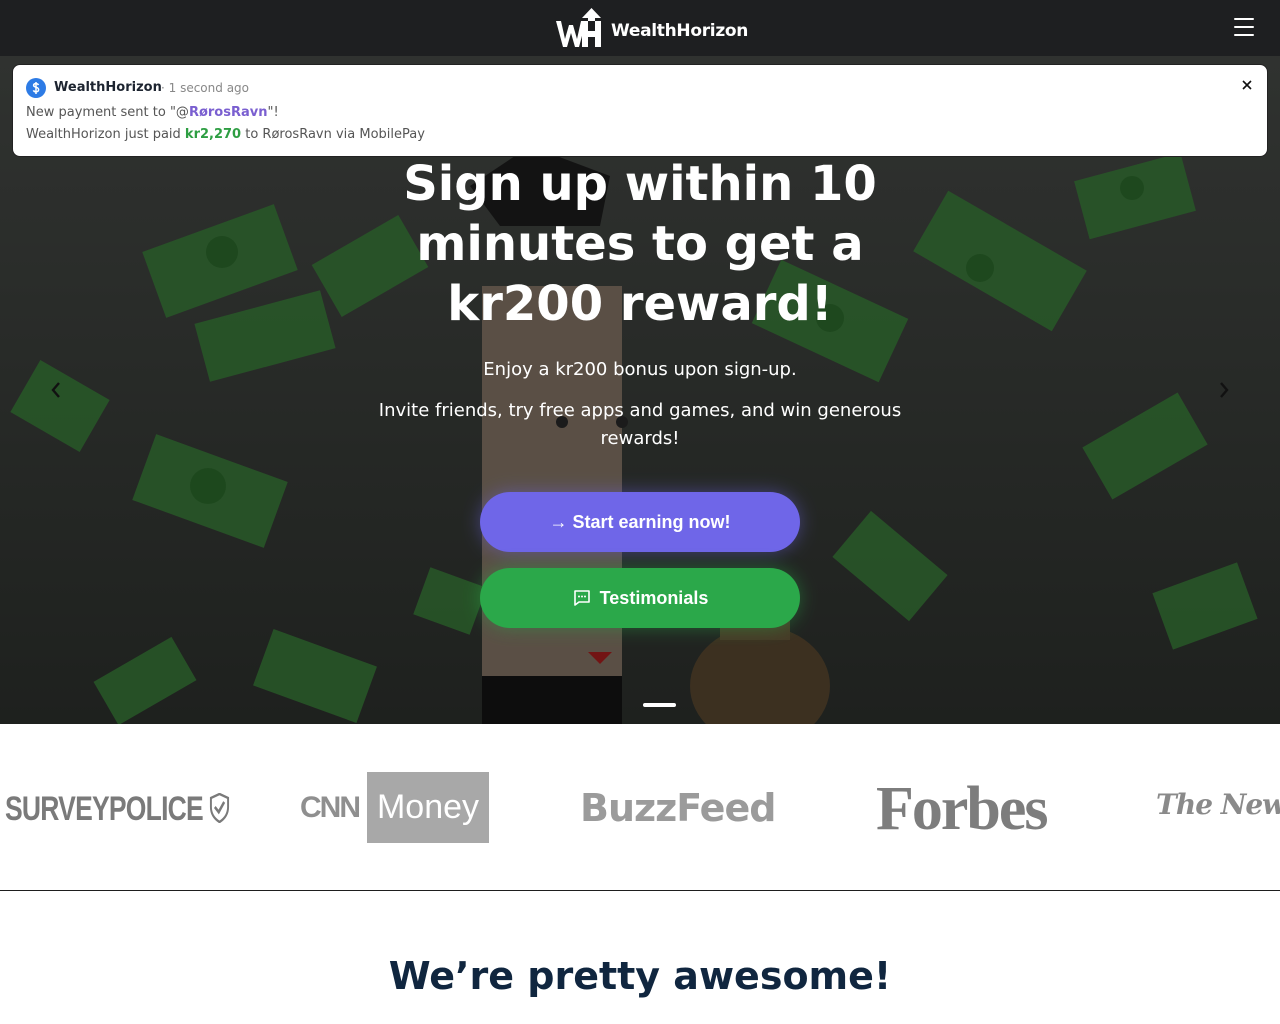 Image resolution: width=1280 pixels, height=1024 pixels. I want to click on top-navbar: WealthHorizon, so click(640, 28).